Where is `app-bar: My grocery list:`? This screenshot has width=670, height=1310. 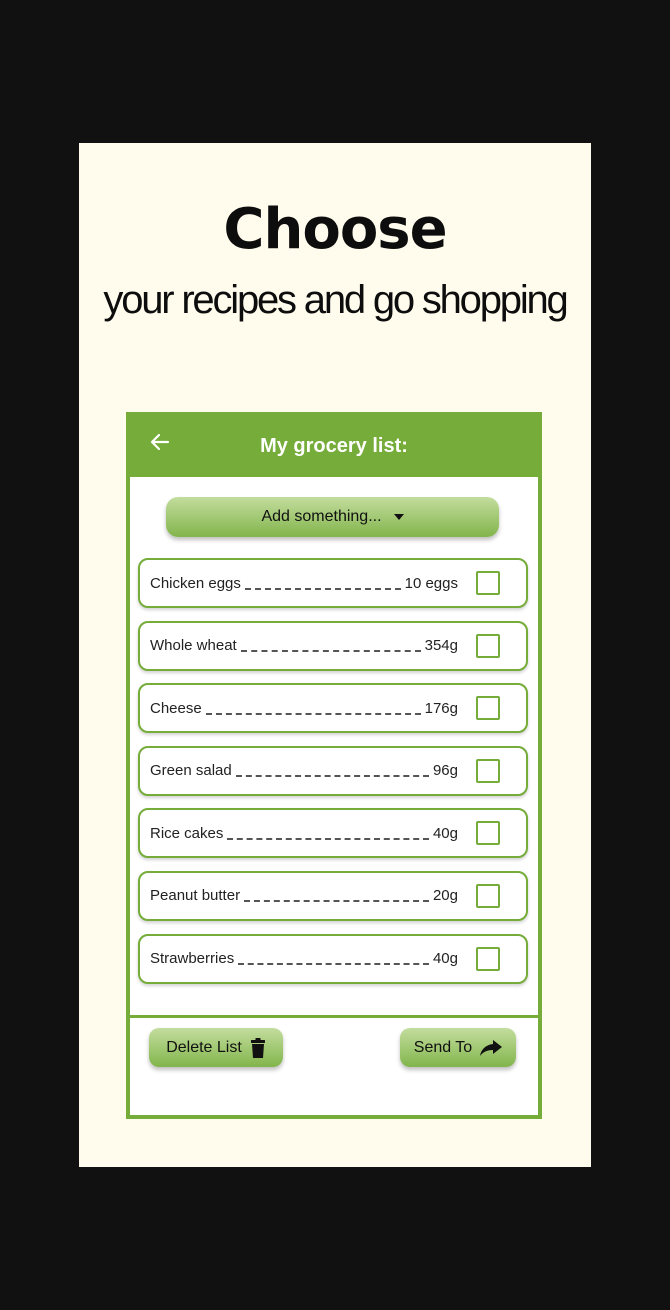 app-bar: My grocery list: is located at coordinates (334, 444).